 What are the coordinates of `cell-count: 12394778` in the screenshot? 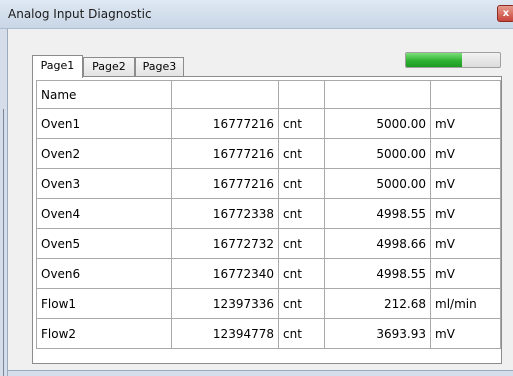 It's located at (225, 333).